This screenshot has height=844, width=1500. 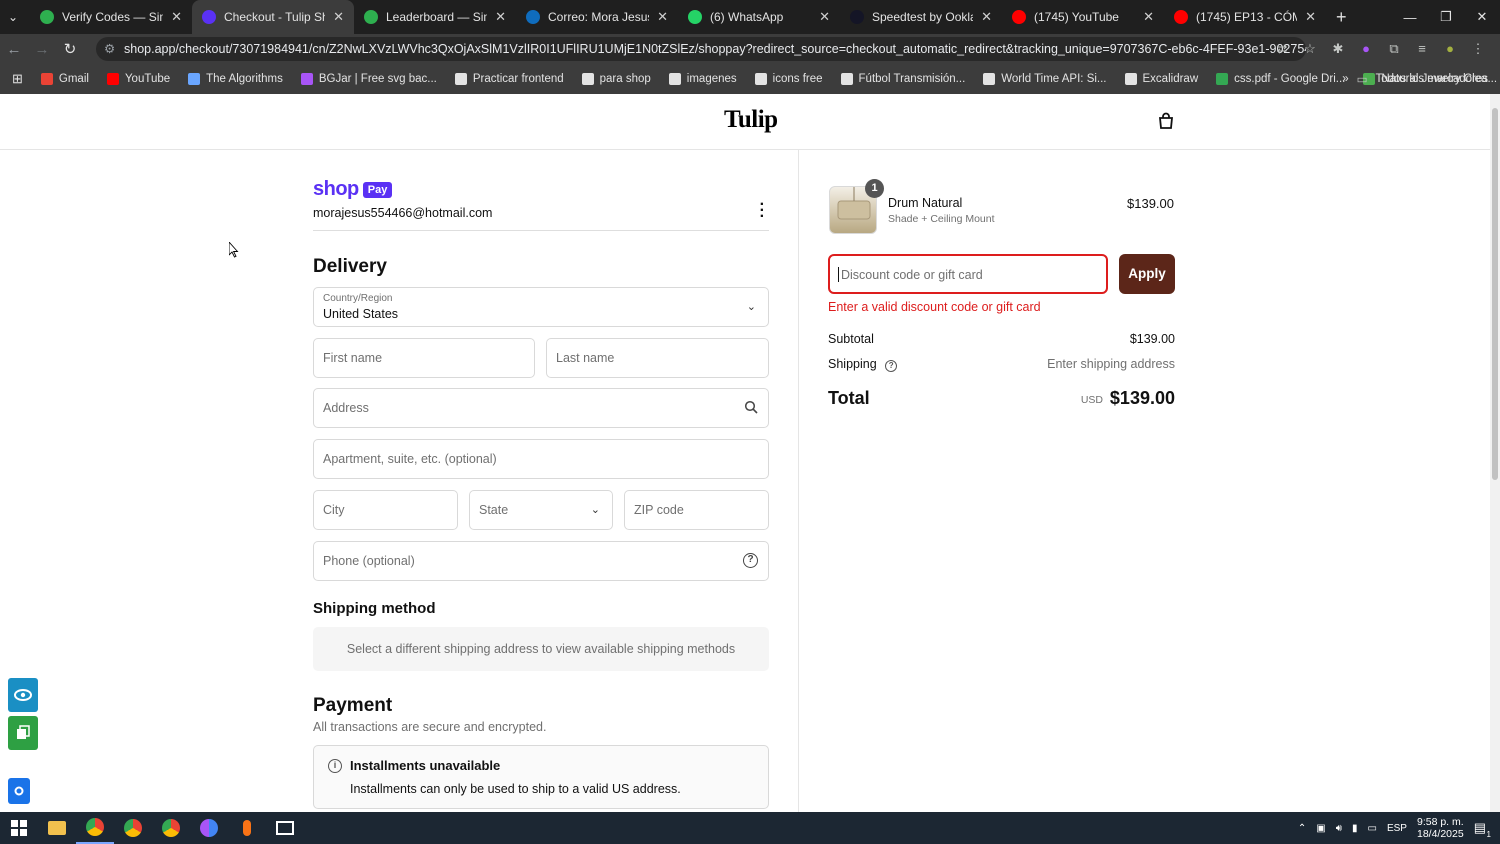 I want to click on mic-tray-icon: ▮, so click(x=1355, y=828).